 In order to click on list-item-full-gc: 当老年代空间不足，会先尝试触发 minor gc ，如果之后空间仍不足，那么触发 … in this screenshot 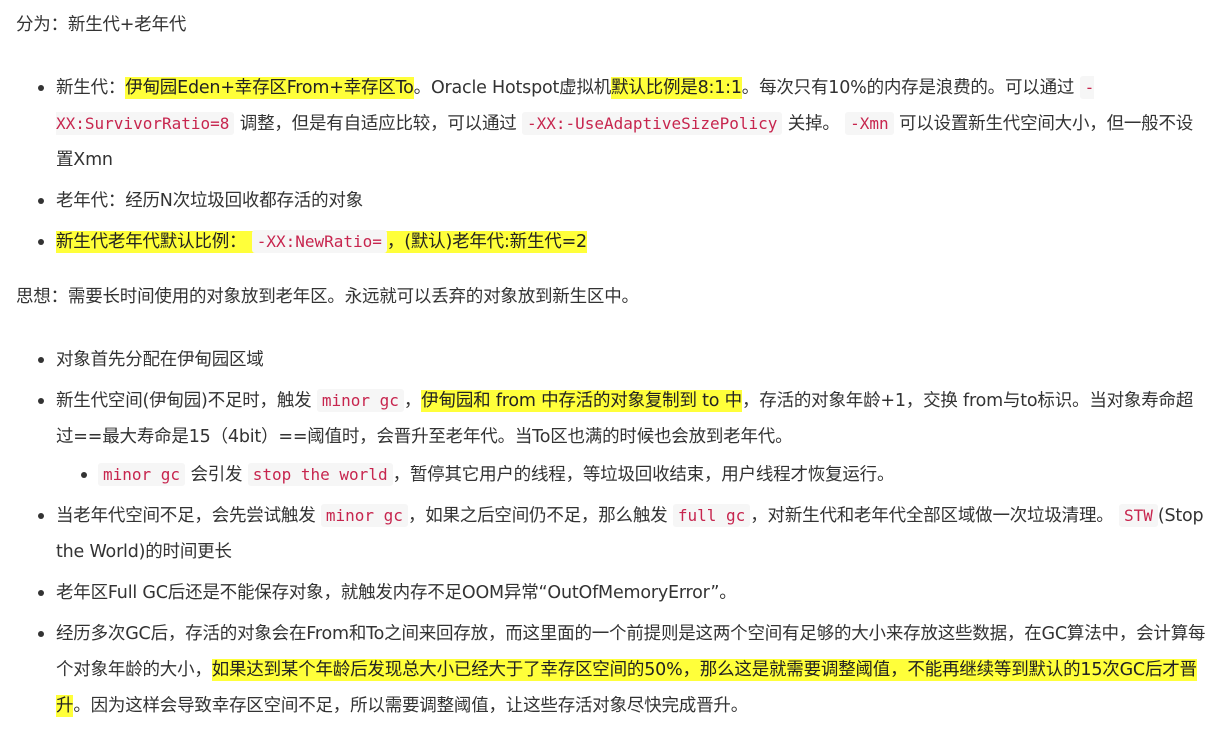, I will do `click(623, 534)`.